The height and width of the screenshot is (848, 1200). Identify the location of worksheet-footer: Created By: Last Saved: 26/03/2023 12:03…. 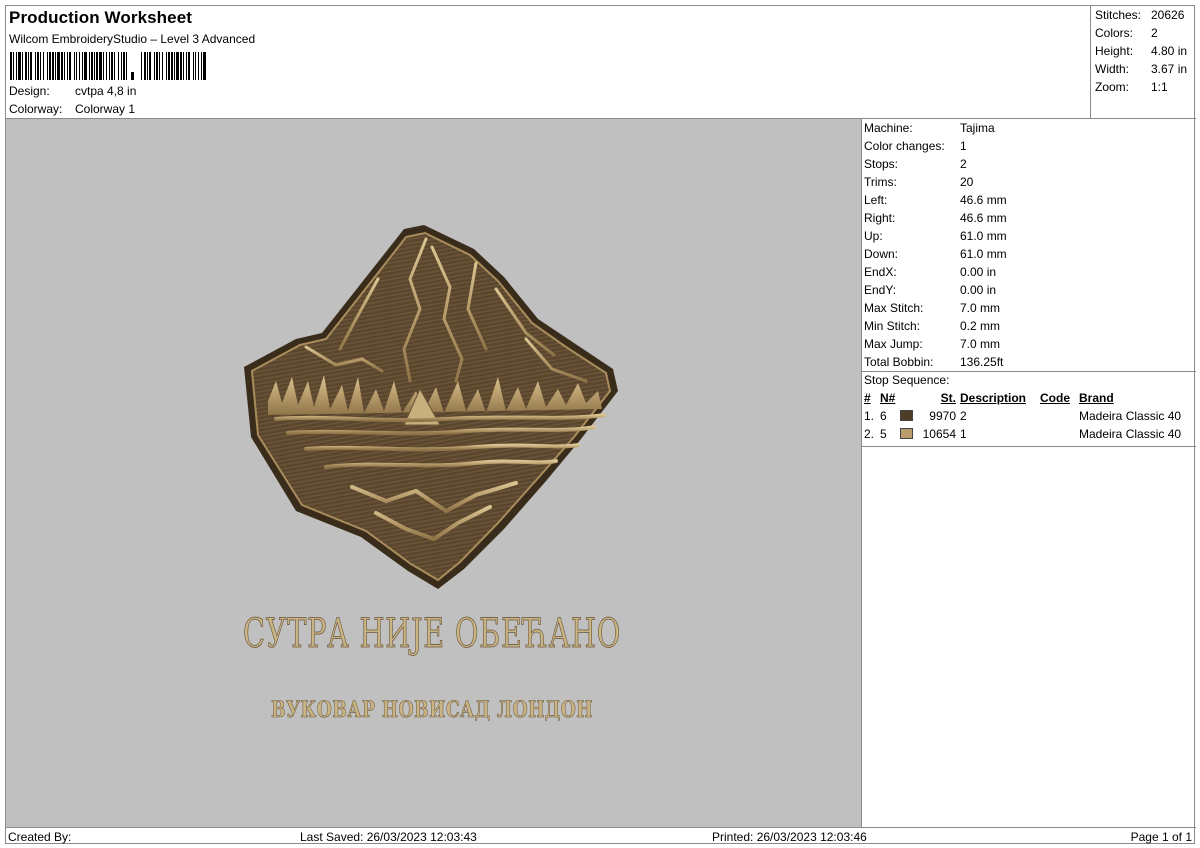
(601, 836).